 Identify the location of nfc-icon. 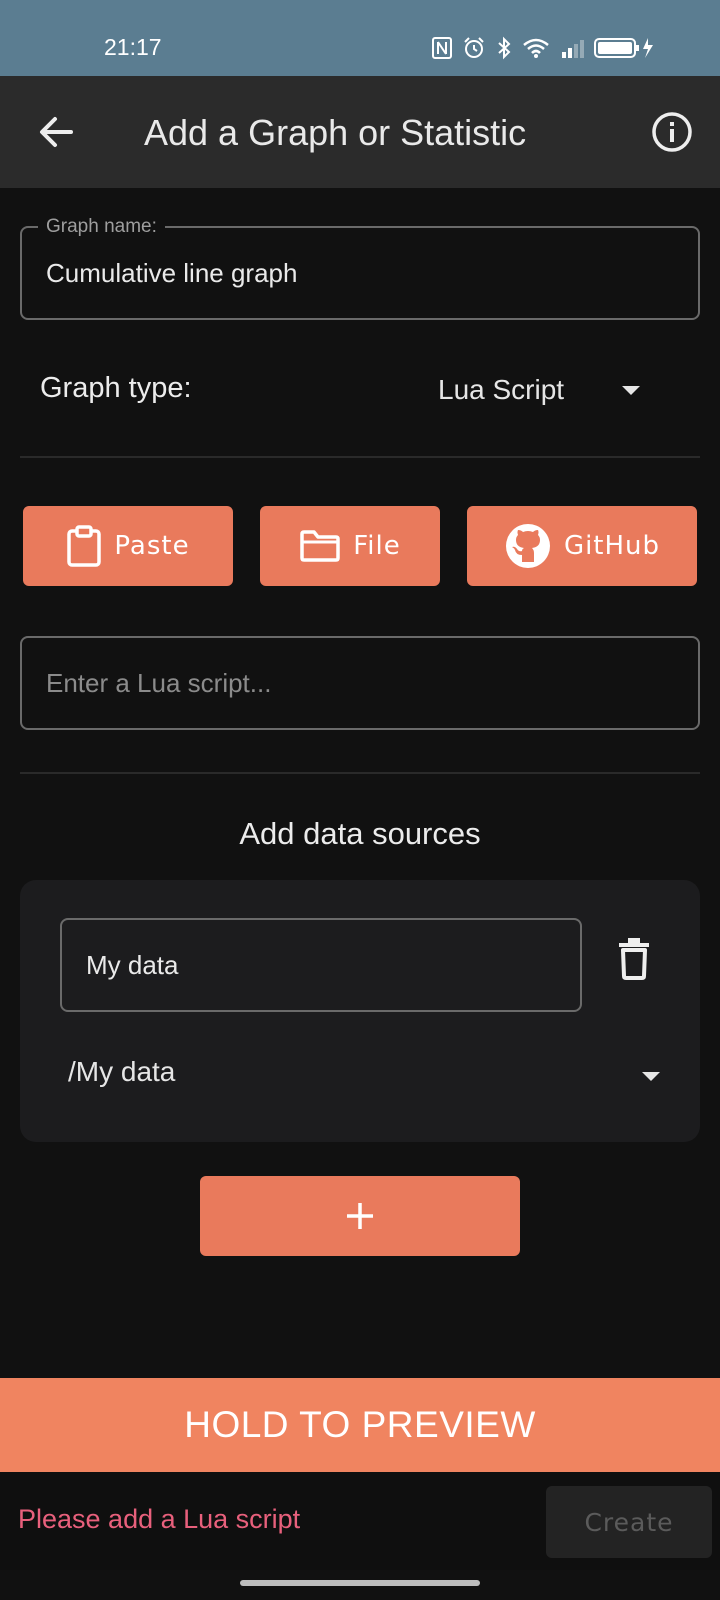
(442, 48).